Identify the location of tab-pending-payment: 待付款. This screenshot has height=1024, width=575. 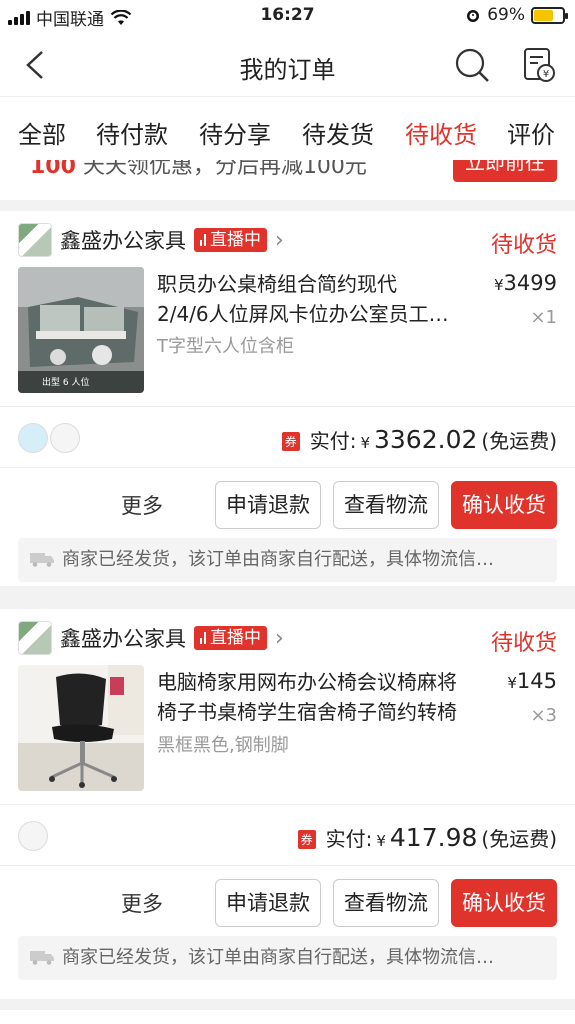
(132, 132).